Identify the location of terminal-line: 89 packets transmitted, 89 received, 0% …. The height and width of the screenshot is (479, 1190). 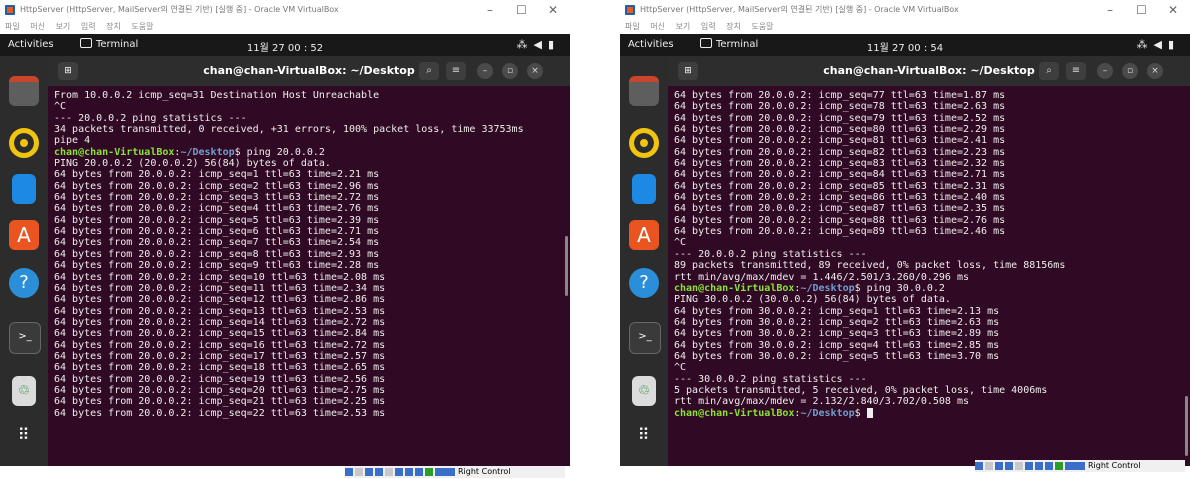
(870, 266).